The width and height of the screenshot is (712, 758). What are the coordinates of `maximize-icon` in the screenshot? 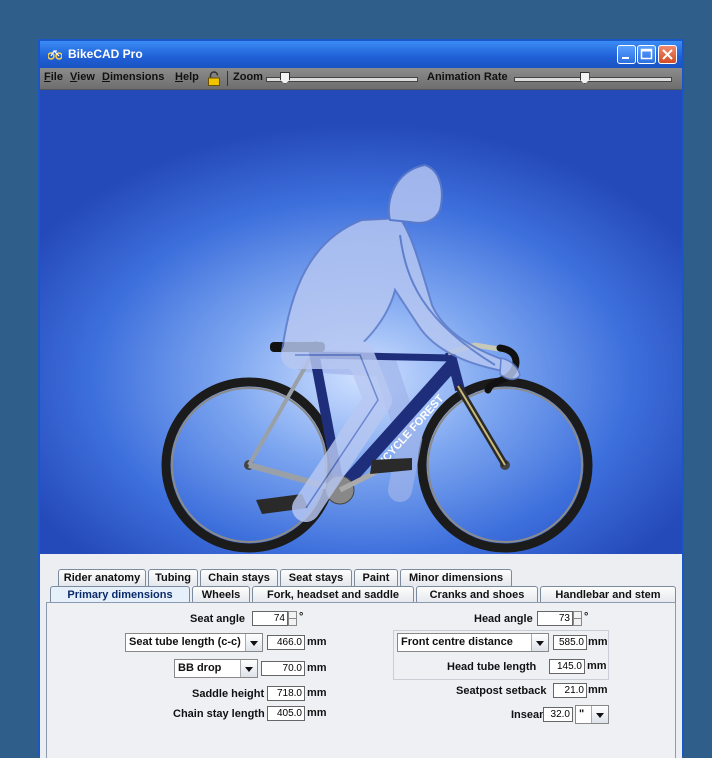 It's located at (646, 54).